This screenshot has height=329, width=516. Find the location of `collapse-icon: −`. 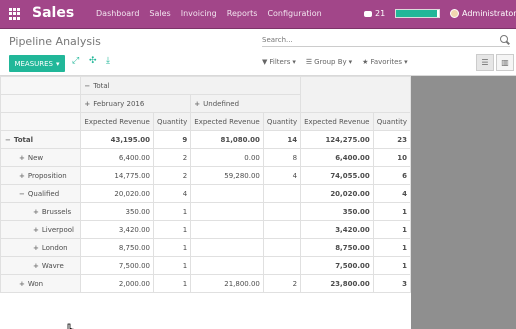

collapse-icon: − is located at coordinates (87, 85).